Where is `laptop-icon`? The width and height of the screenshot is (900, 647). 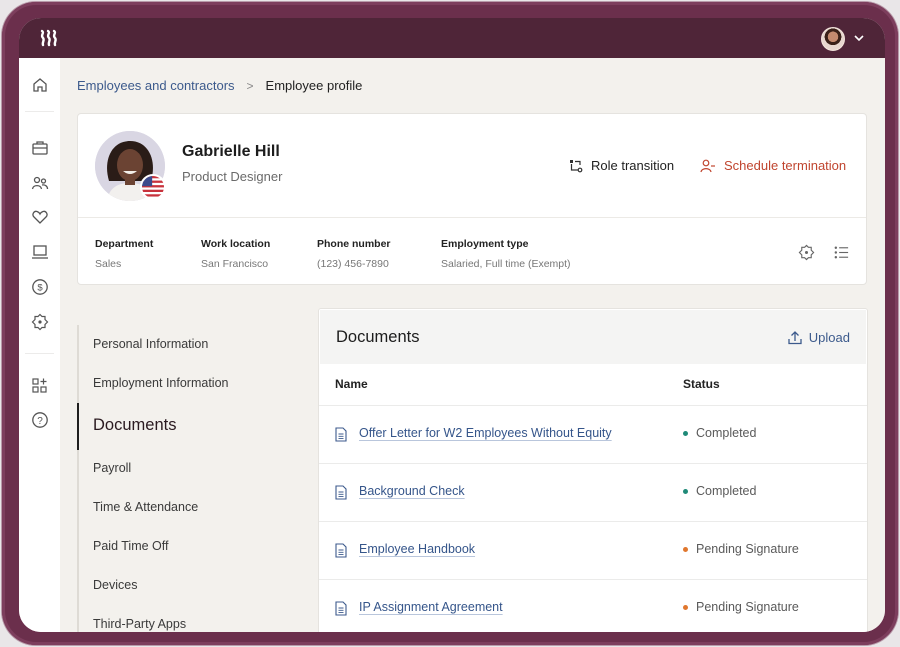
laptop-icon is located at coordinates (40, 252).